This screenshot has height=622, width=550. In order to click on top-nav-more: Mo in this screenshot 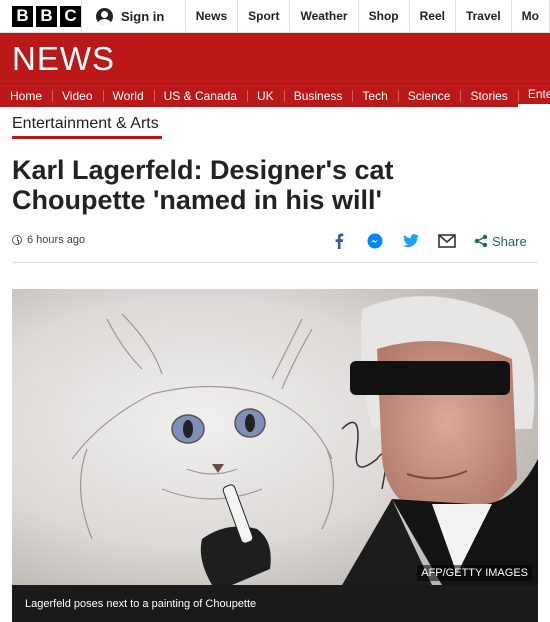, I will do `click(531, 16)`.